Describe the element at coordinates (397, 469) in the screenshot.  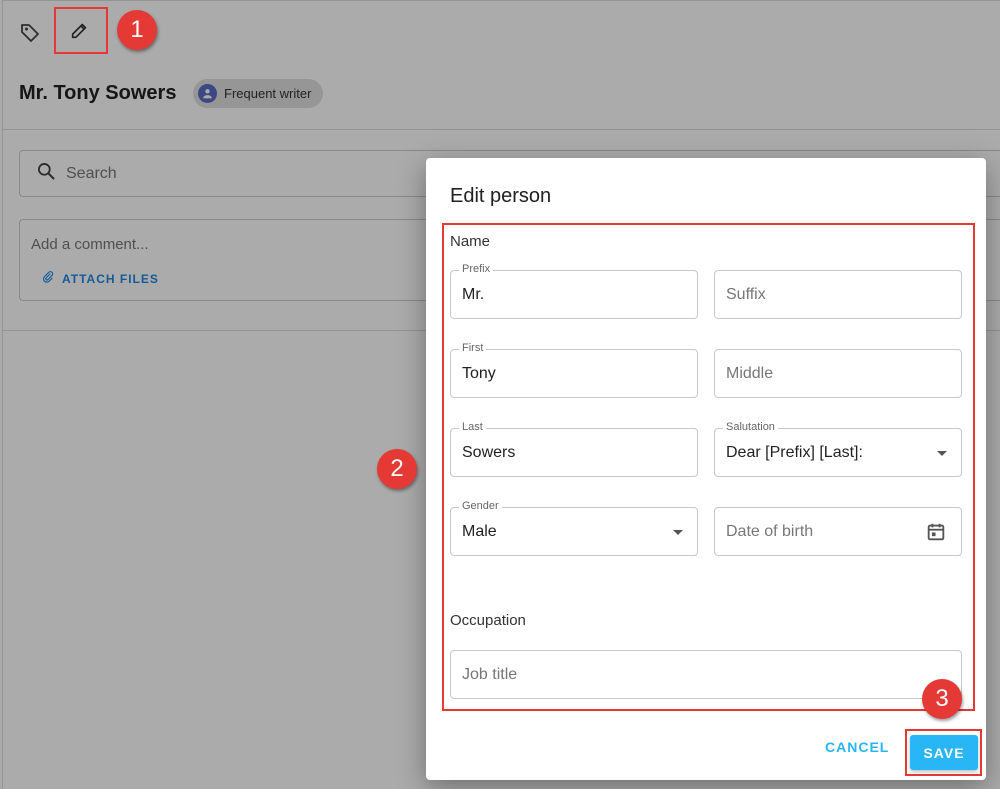
I see `callout-badge-2: 2` at that location.